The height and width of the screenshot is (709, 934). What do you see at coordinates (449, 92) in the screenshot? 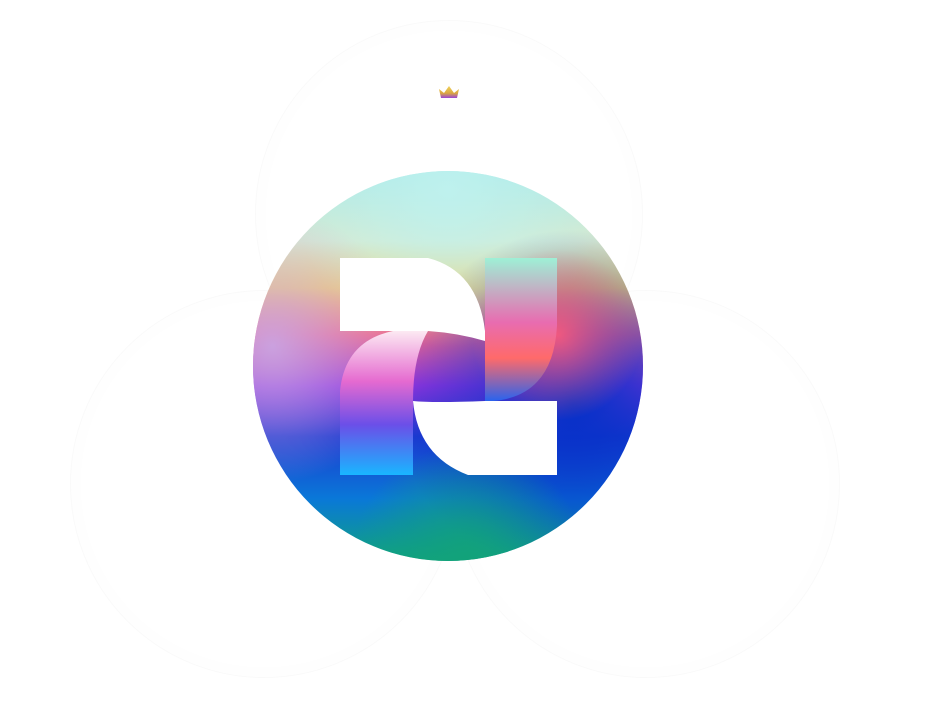
I see `crown-icon` at bounding box center [449, 92].